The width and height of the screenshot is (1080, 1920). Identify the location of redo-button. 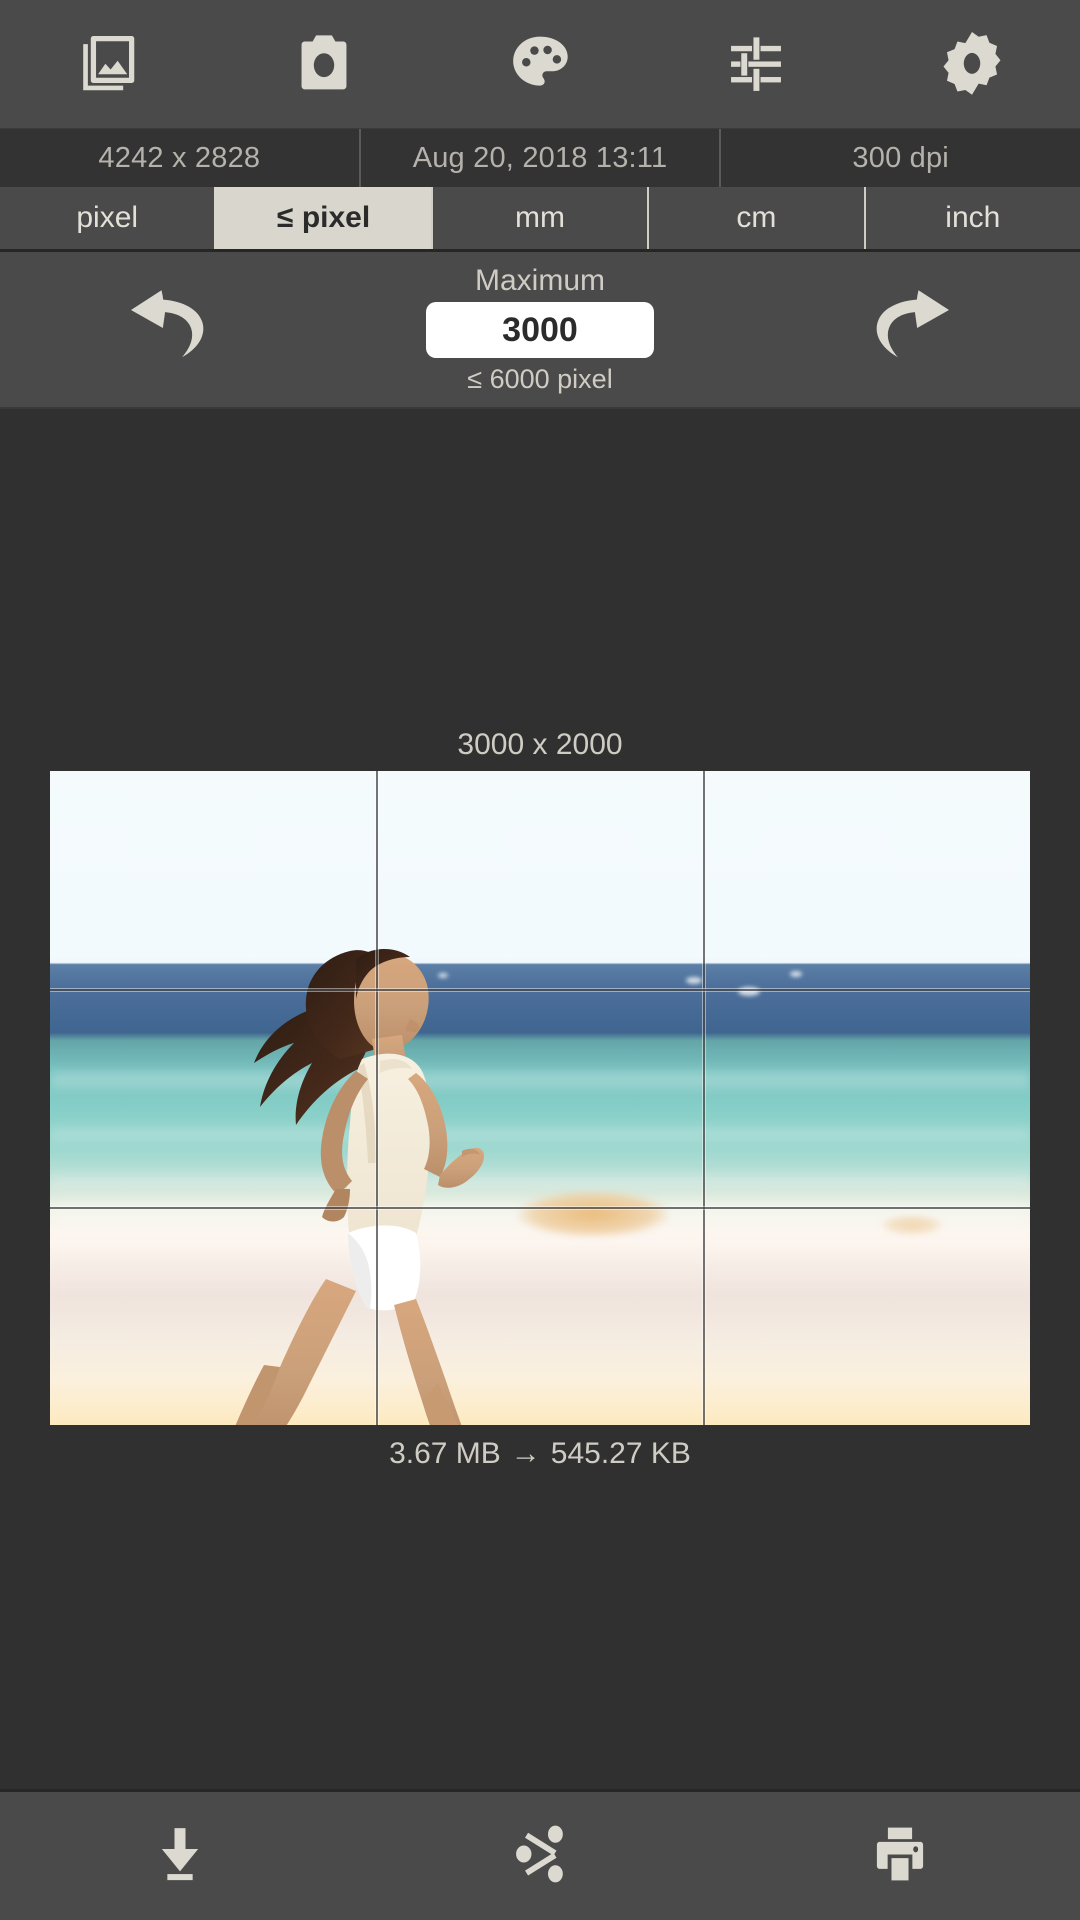
(915, 330).